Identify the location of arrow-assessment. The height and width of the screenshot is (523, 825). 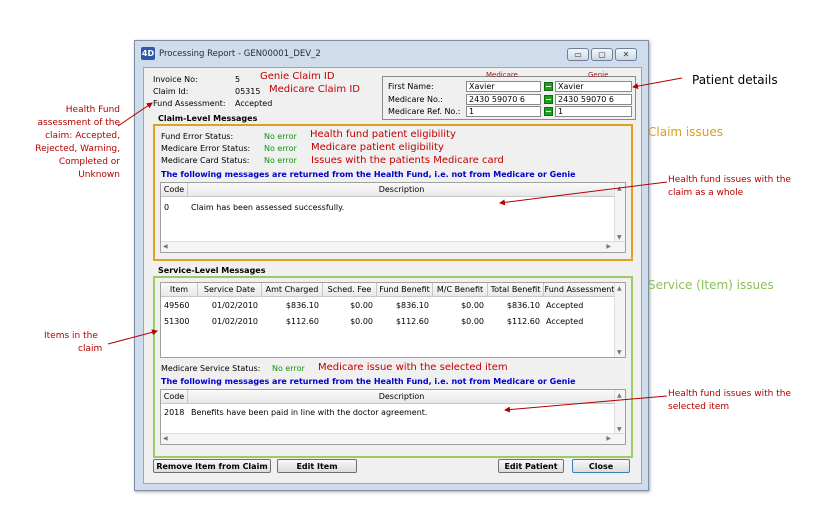
(135, 114).